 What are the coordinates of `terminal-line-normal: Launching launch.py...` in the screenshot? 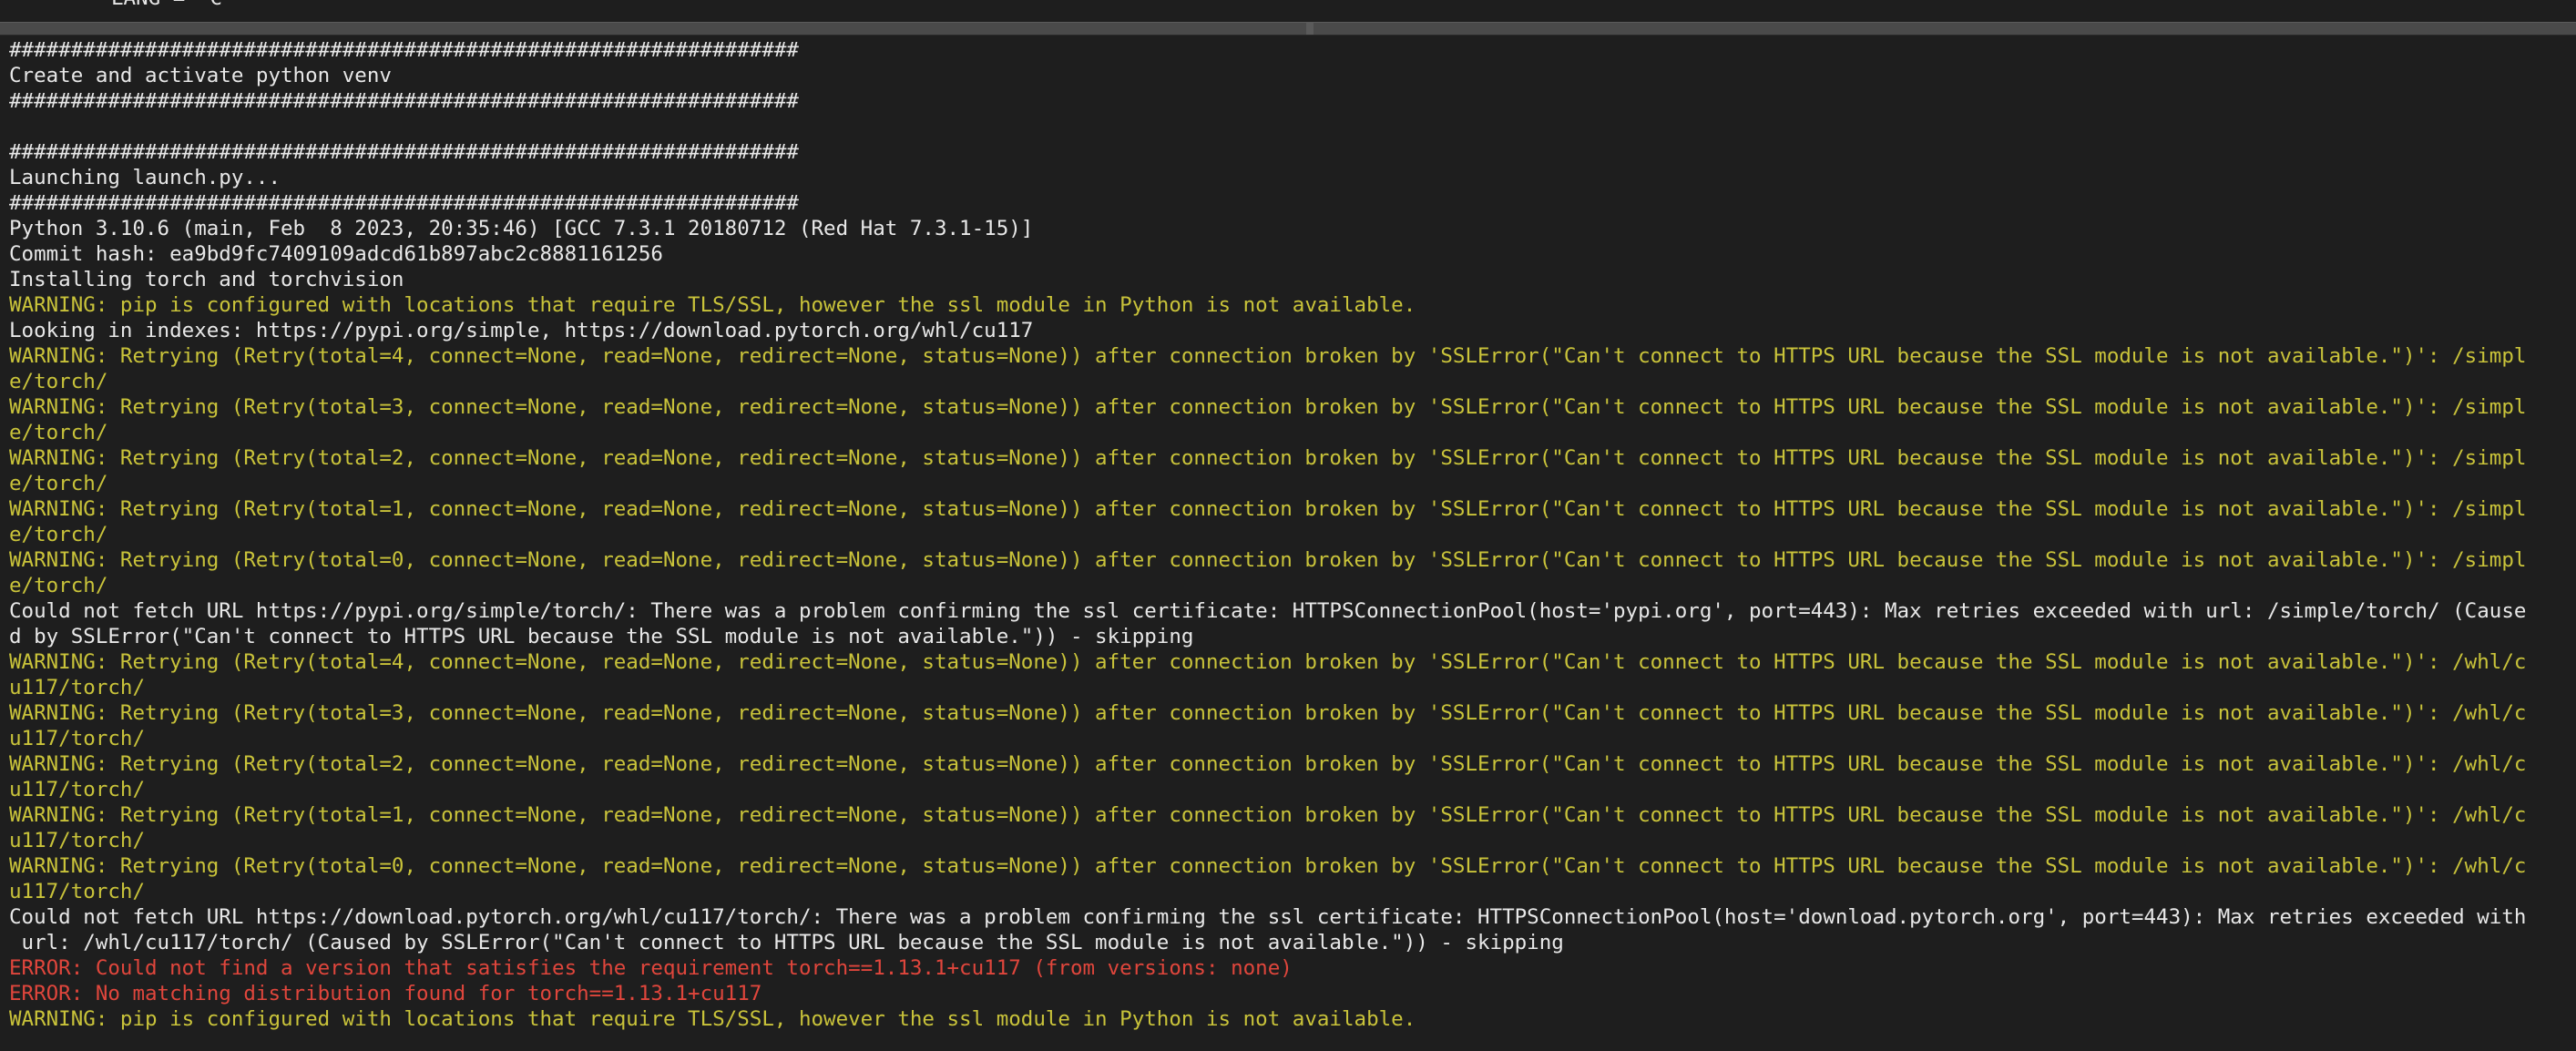 It's located at (145, 177).